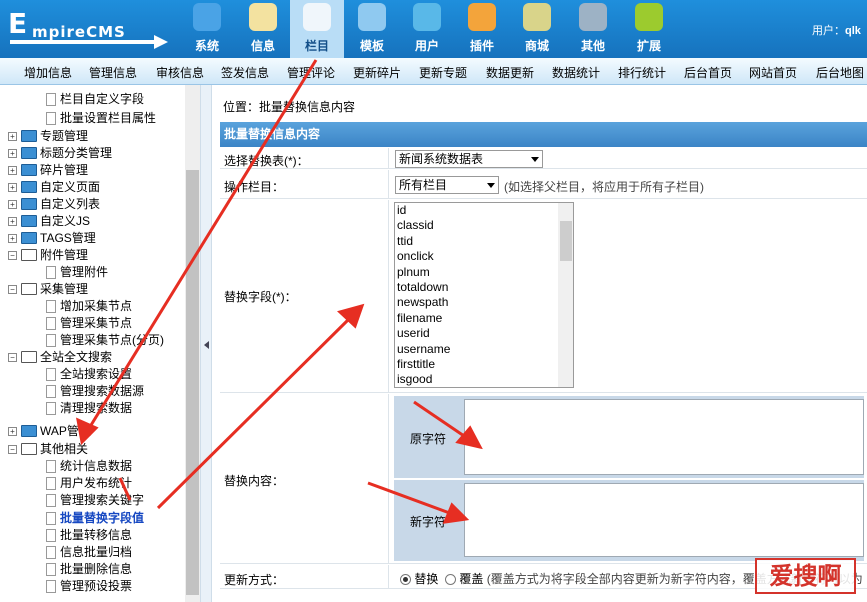 The width and height of the screenshot is (867, 602). What do you see at coordinates (92, 306) in the screenshot?
I see `tree-item: 增加采集节点` at bounding box center [92, 306].